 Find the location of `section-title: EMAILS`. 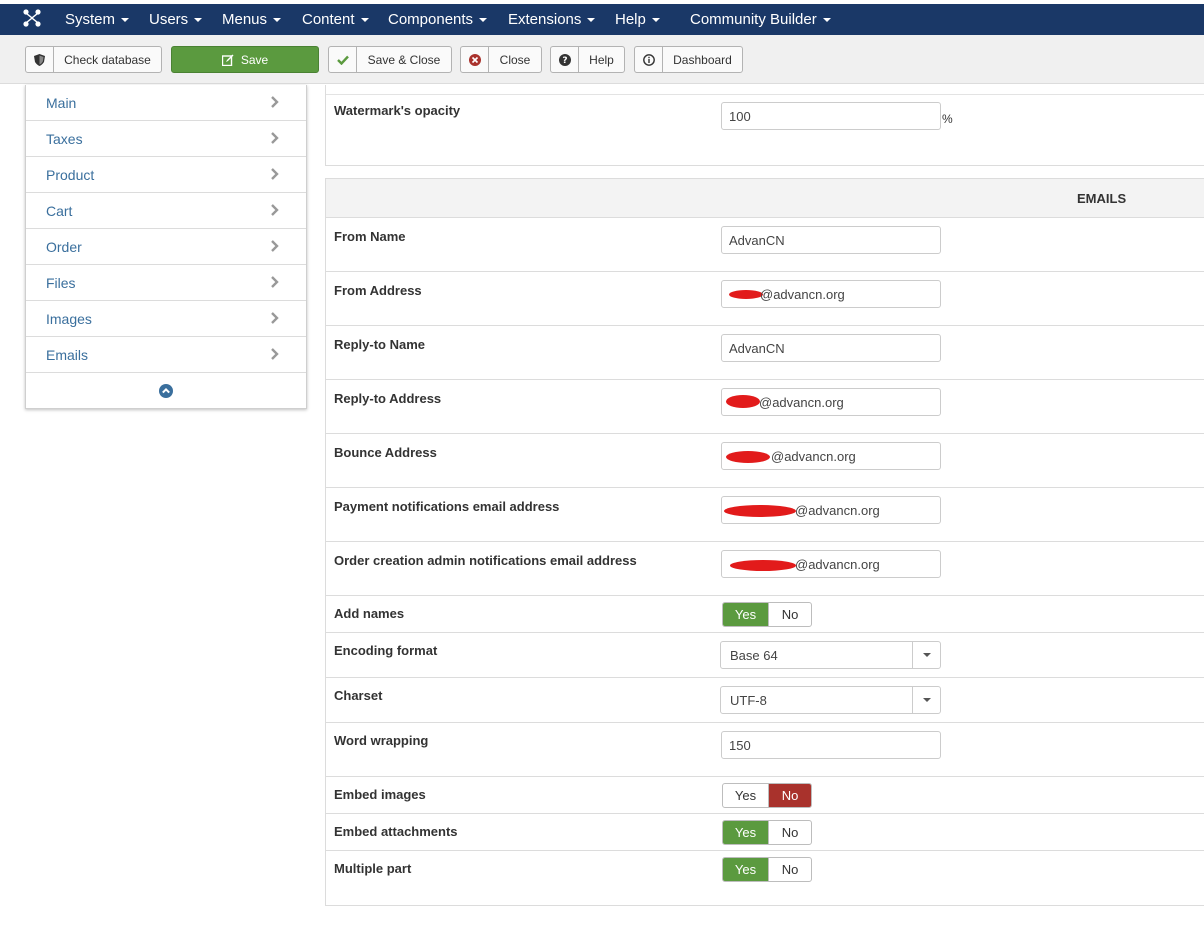

section-title: EMAILS is located at coordinates (1102, 198).